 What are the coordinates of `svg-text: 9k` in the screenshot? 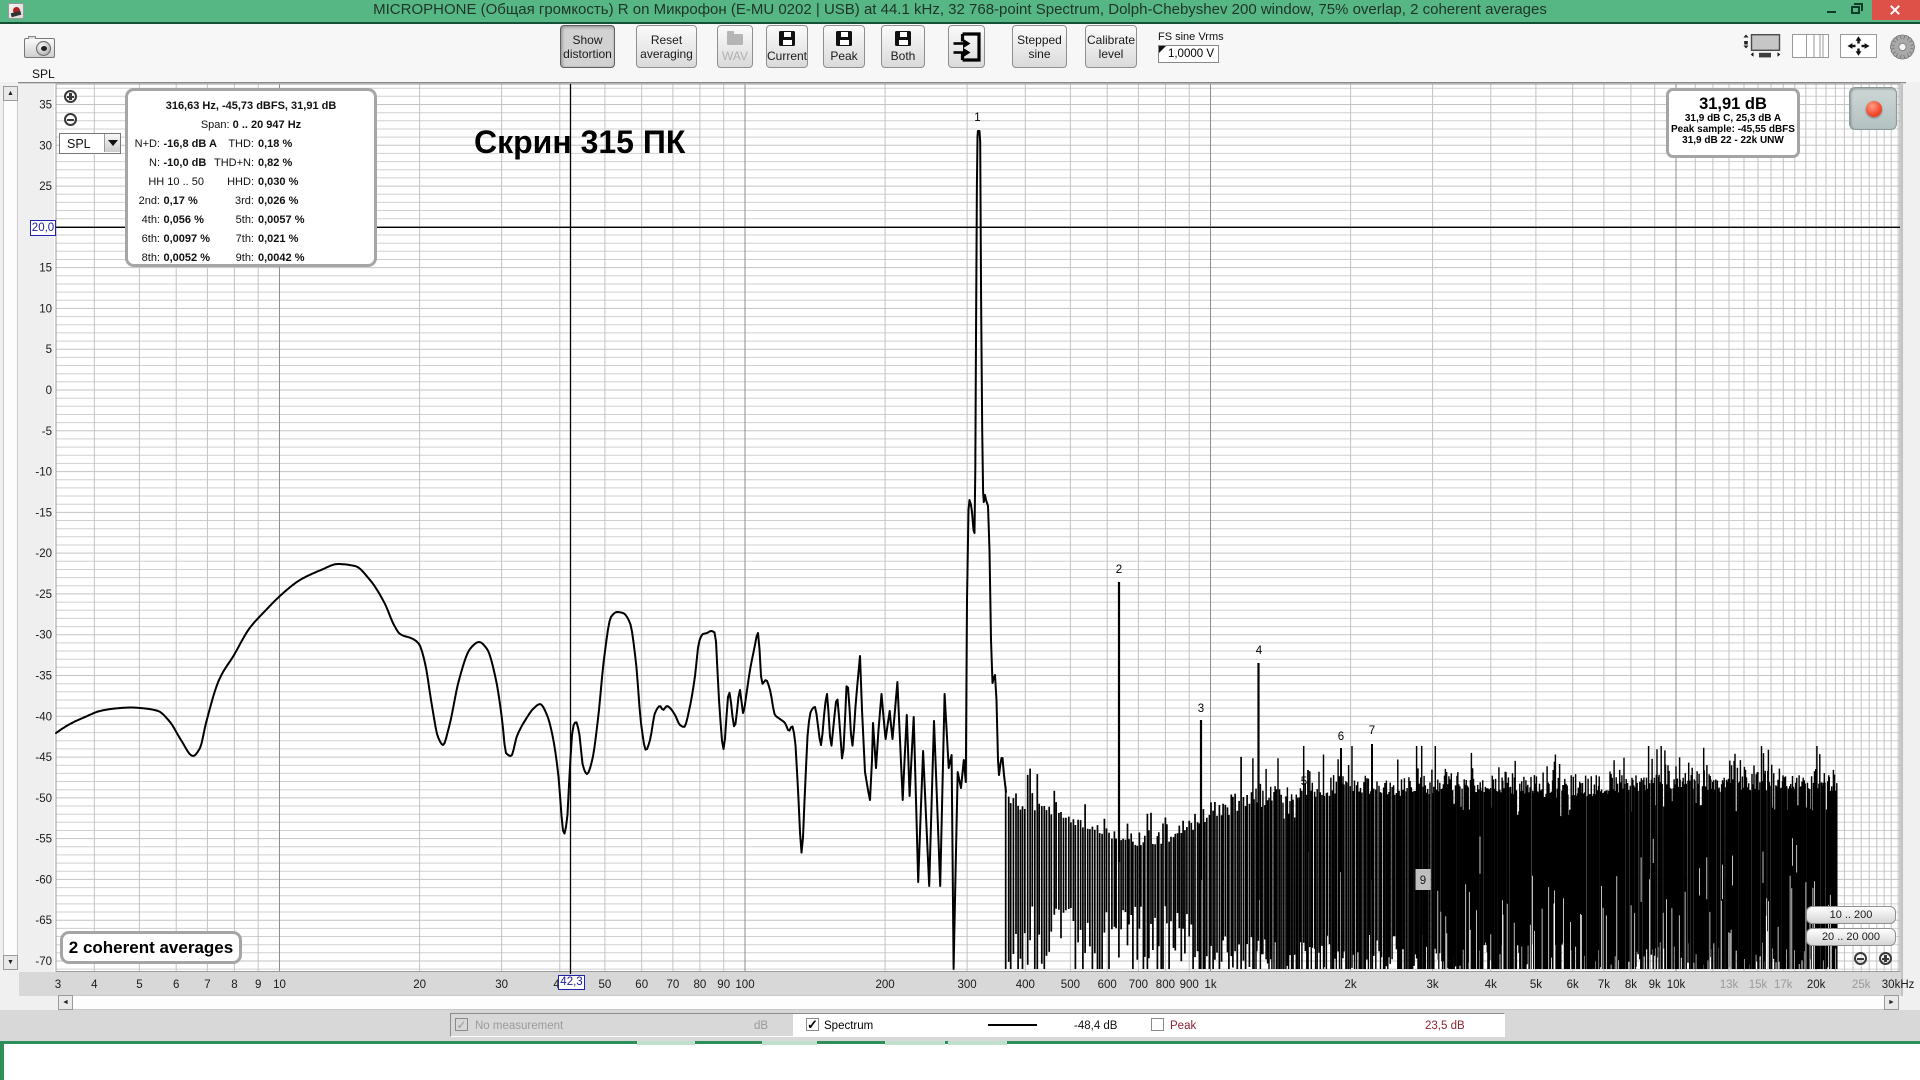 It's located at (1655, 985).